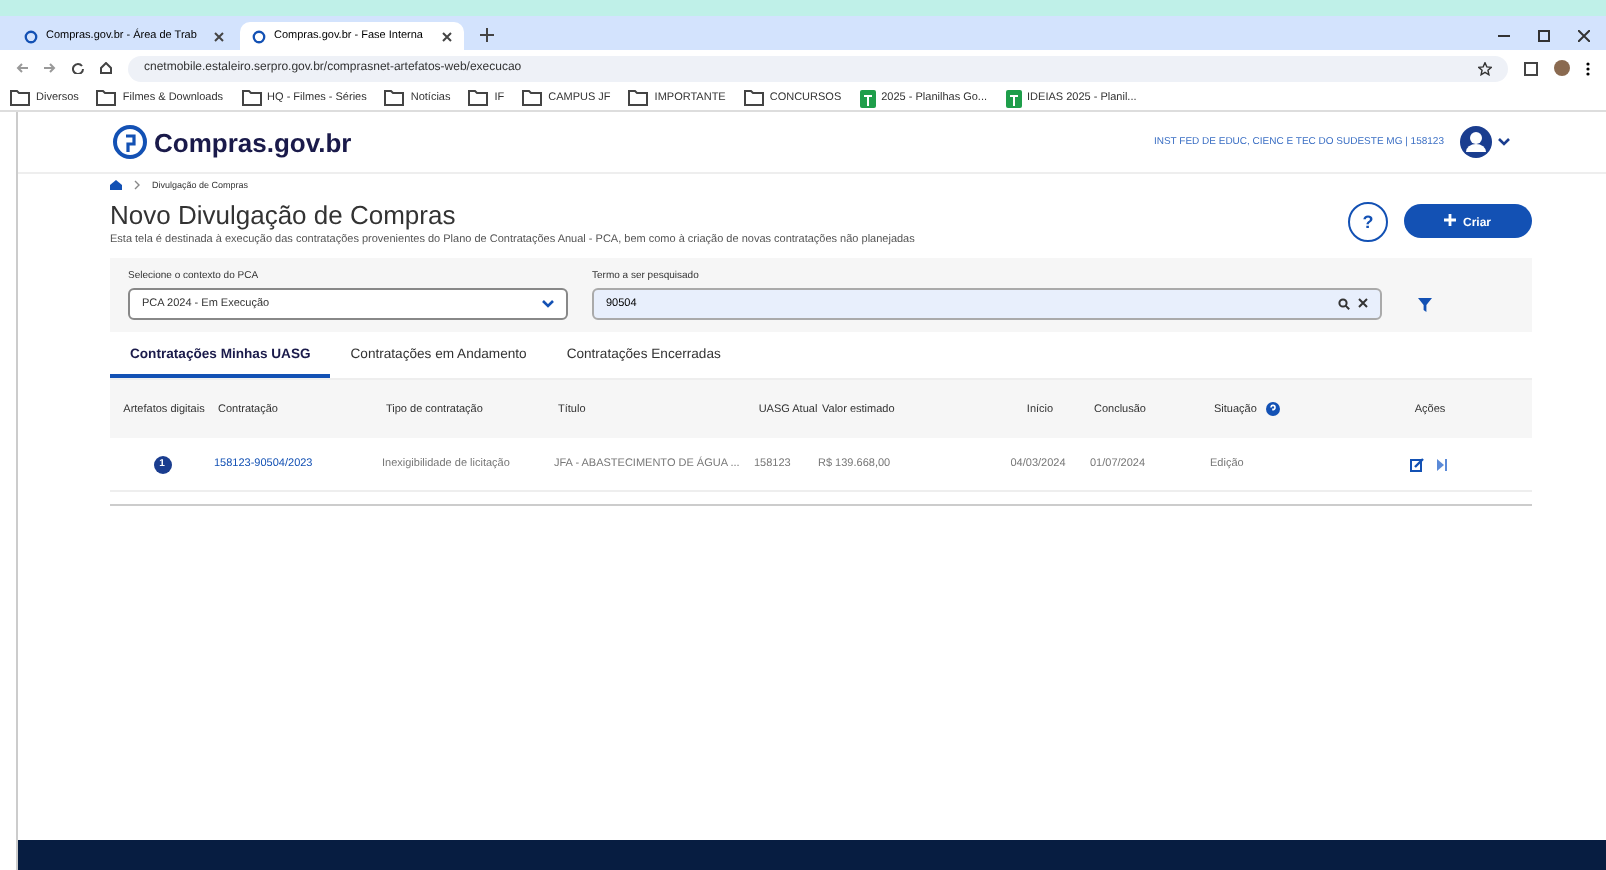  What do you see at coordinates (22, 68) in the screenshot?
I see `back-icon` at bounding box center [22, 68].